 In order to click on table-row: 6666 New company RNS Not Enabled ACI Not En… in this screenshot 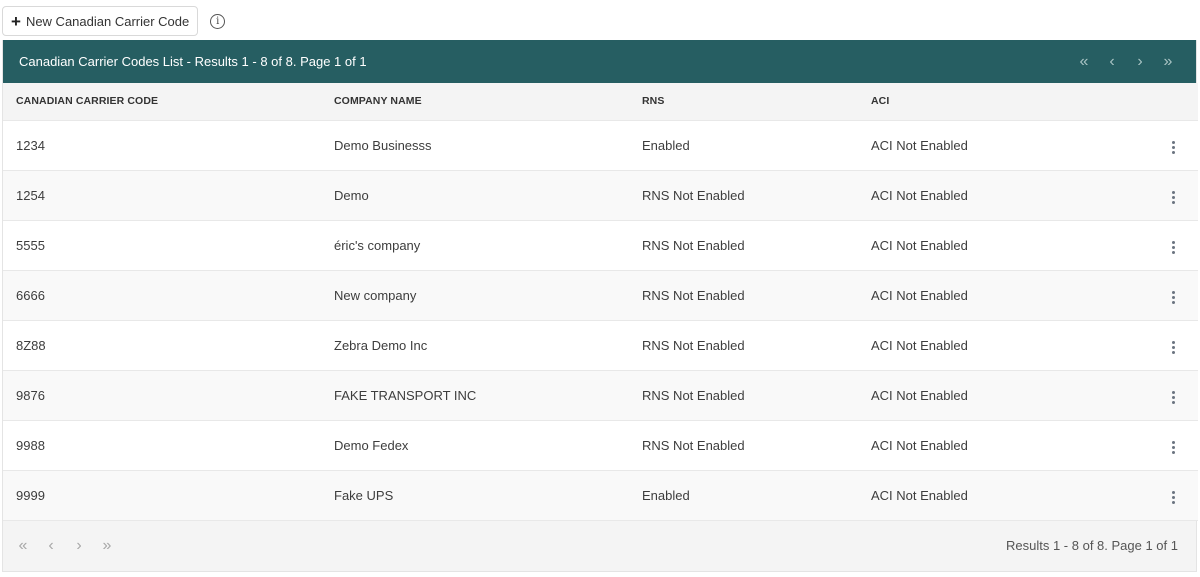, I will do `click(600, 295)`.